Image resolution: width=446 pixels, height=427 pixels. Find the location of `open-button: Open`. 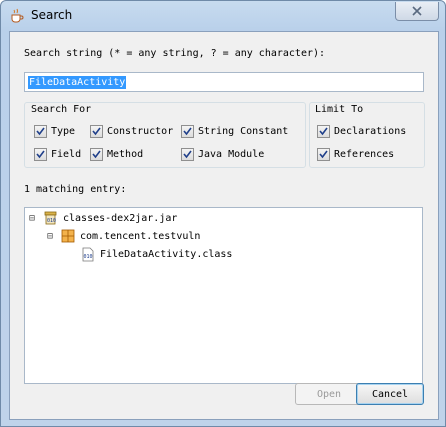

open-button: Open is located at coordinates (329, 394).